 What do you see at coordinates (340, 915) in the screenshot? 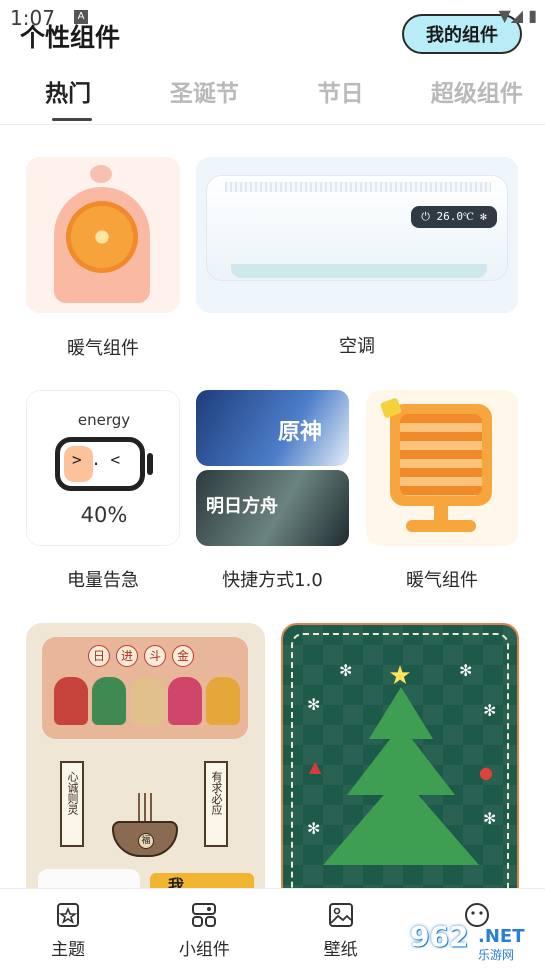
I see `image-icon` at bounding box center [340, 915].